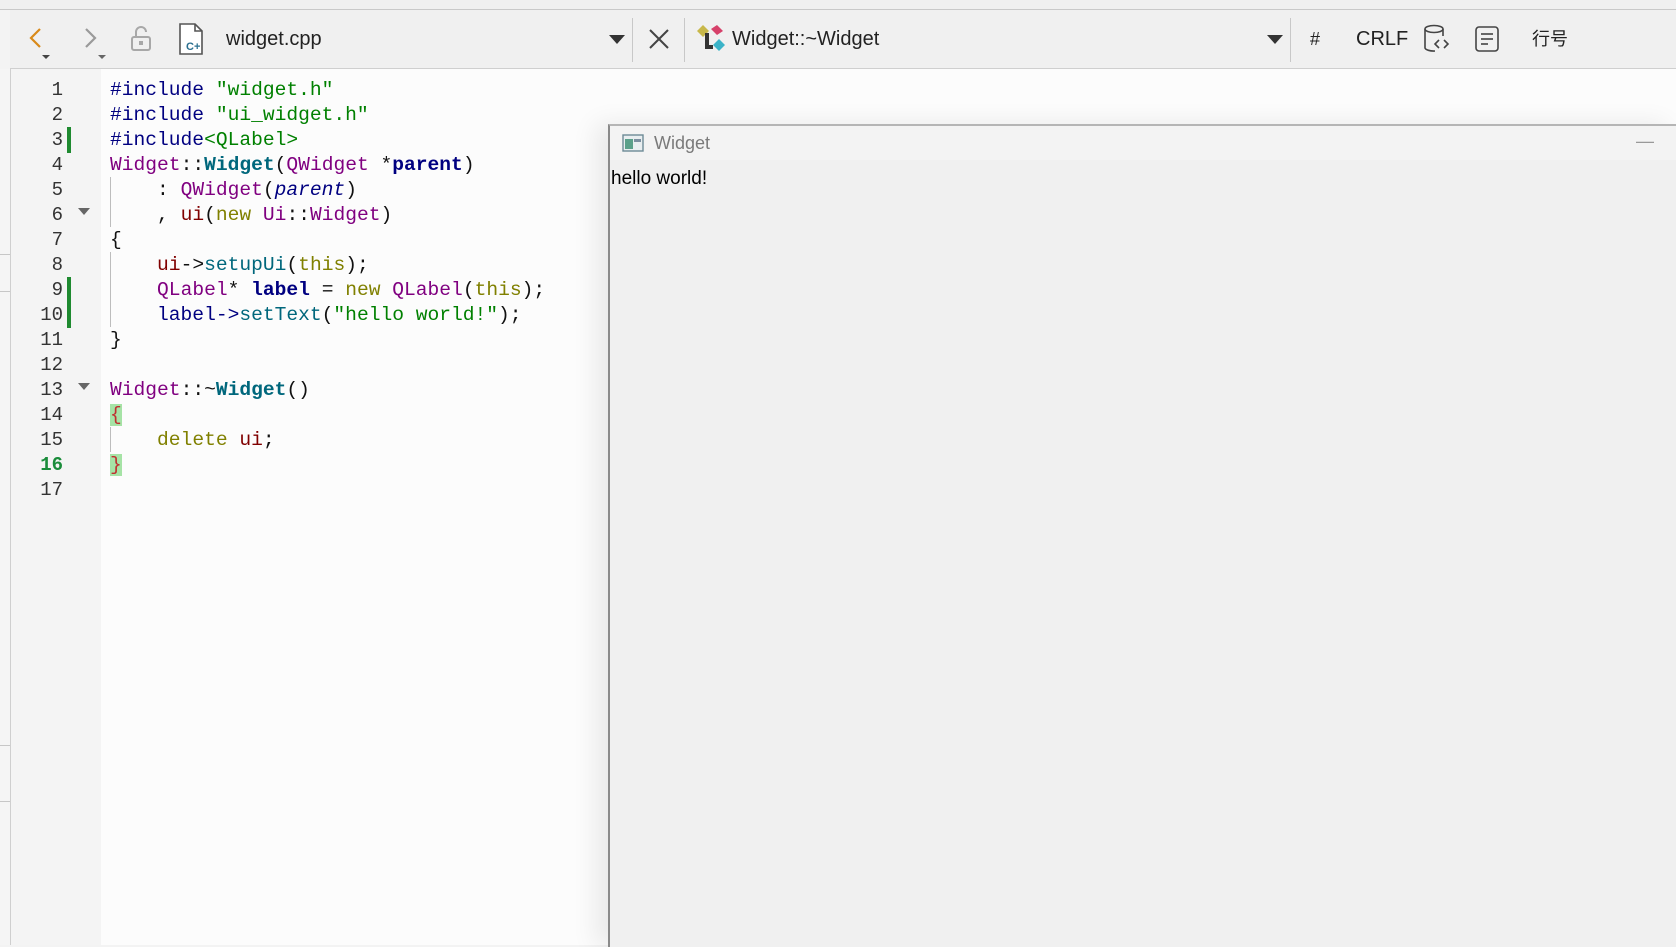 The image size is (1676, 947). Describe the element at coordinates (51, 490) in the screenshot. I see `line-number: 17` at that location.